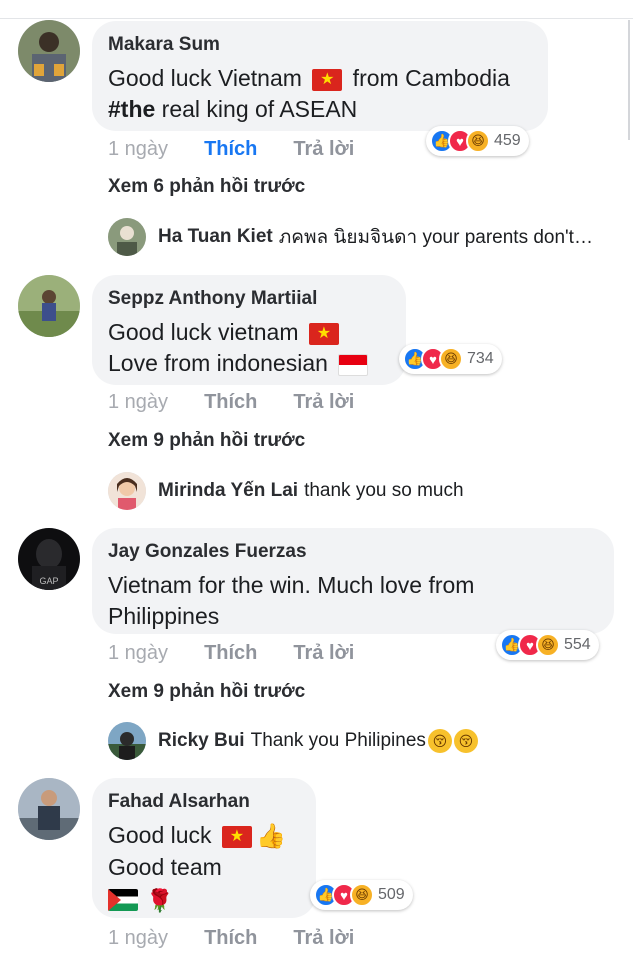 The height and width of the screenshot is (960, 633). I want to click on scrollbar, so click(629, 80).